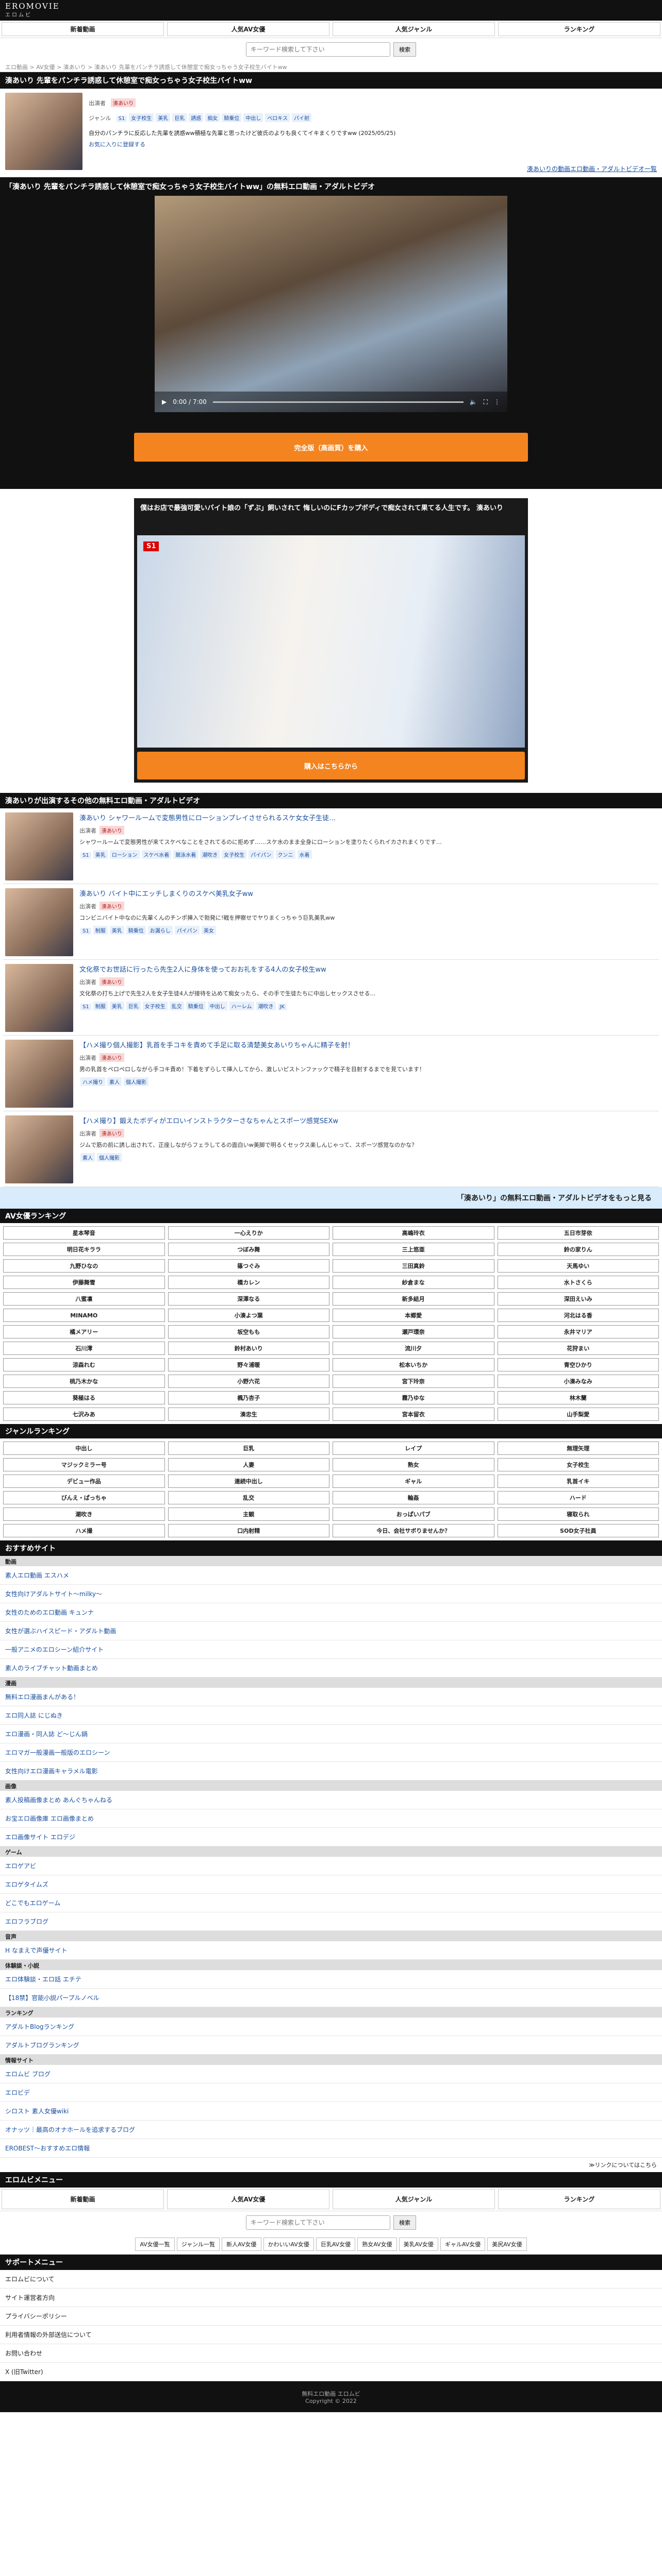 This screenshot has width=662, height=2576. Describe the element at coordinates (413, 1249) in the screenshot. I see `actress-ranking-item: 三上悠亜` at that location.